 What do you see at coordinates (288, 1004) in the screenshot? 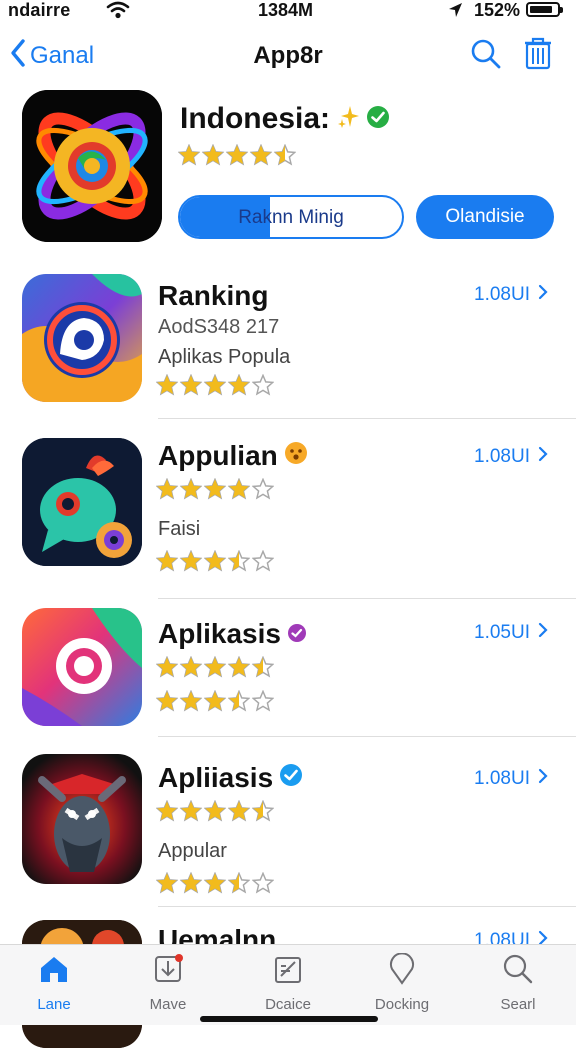
I see `tab-label: Dcaice` at bounding box center [288, 1004].